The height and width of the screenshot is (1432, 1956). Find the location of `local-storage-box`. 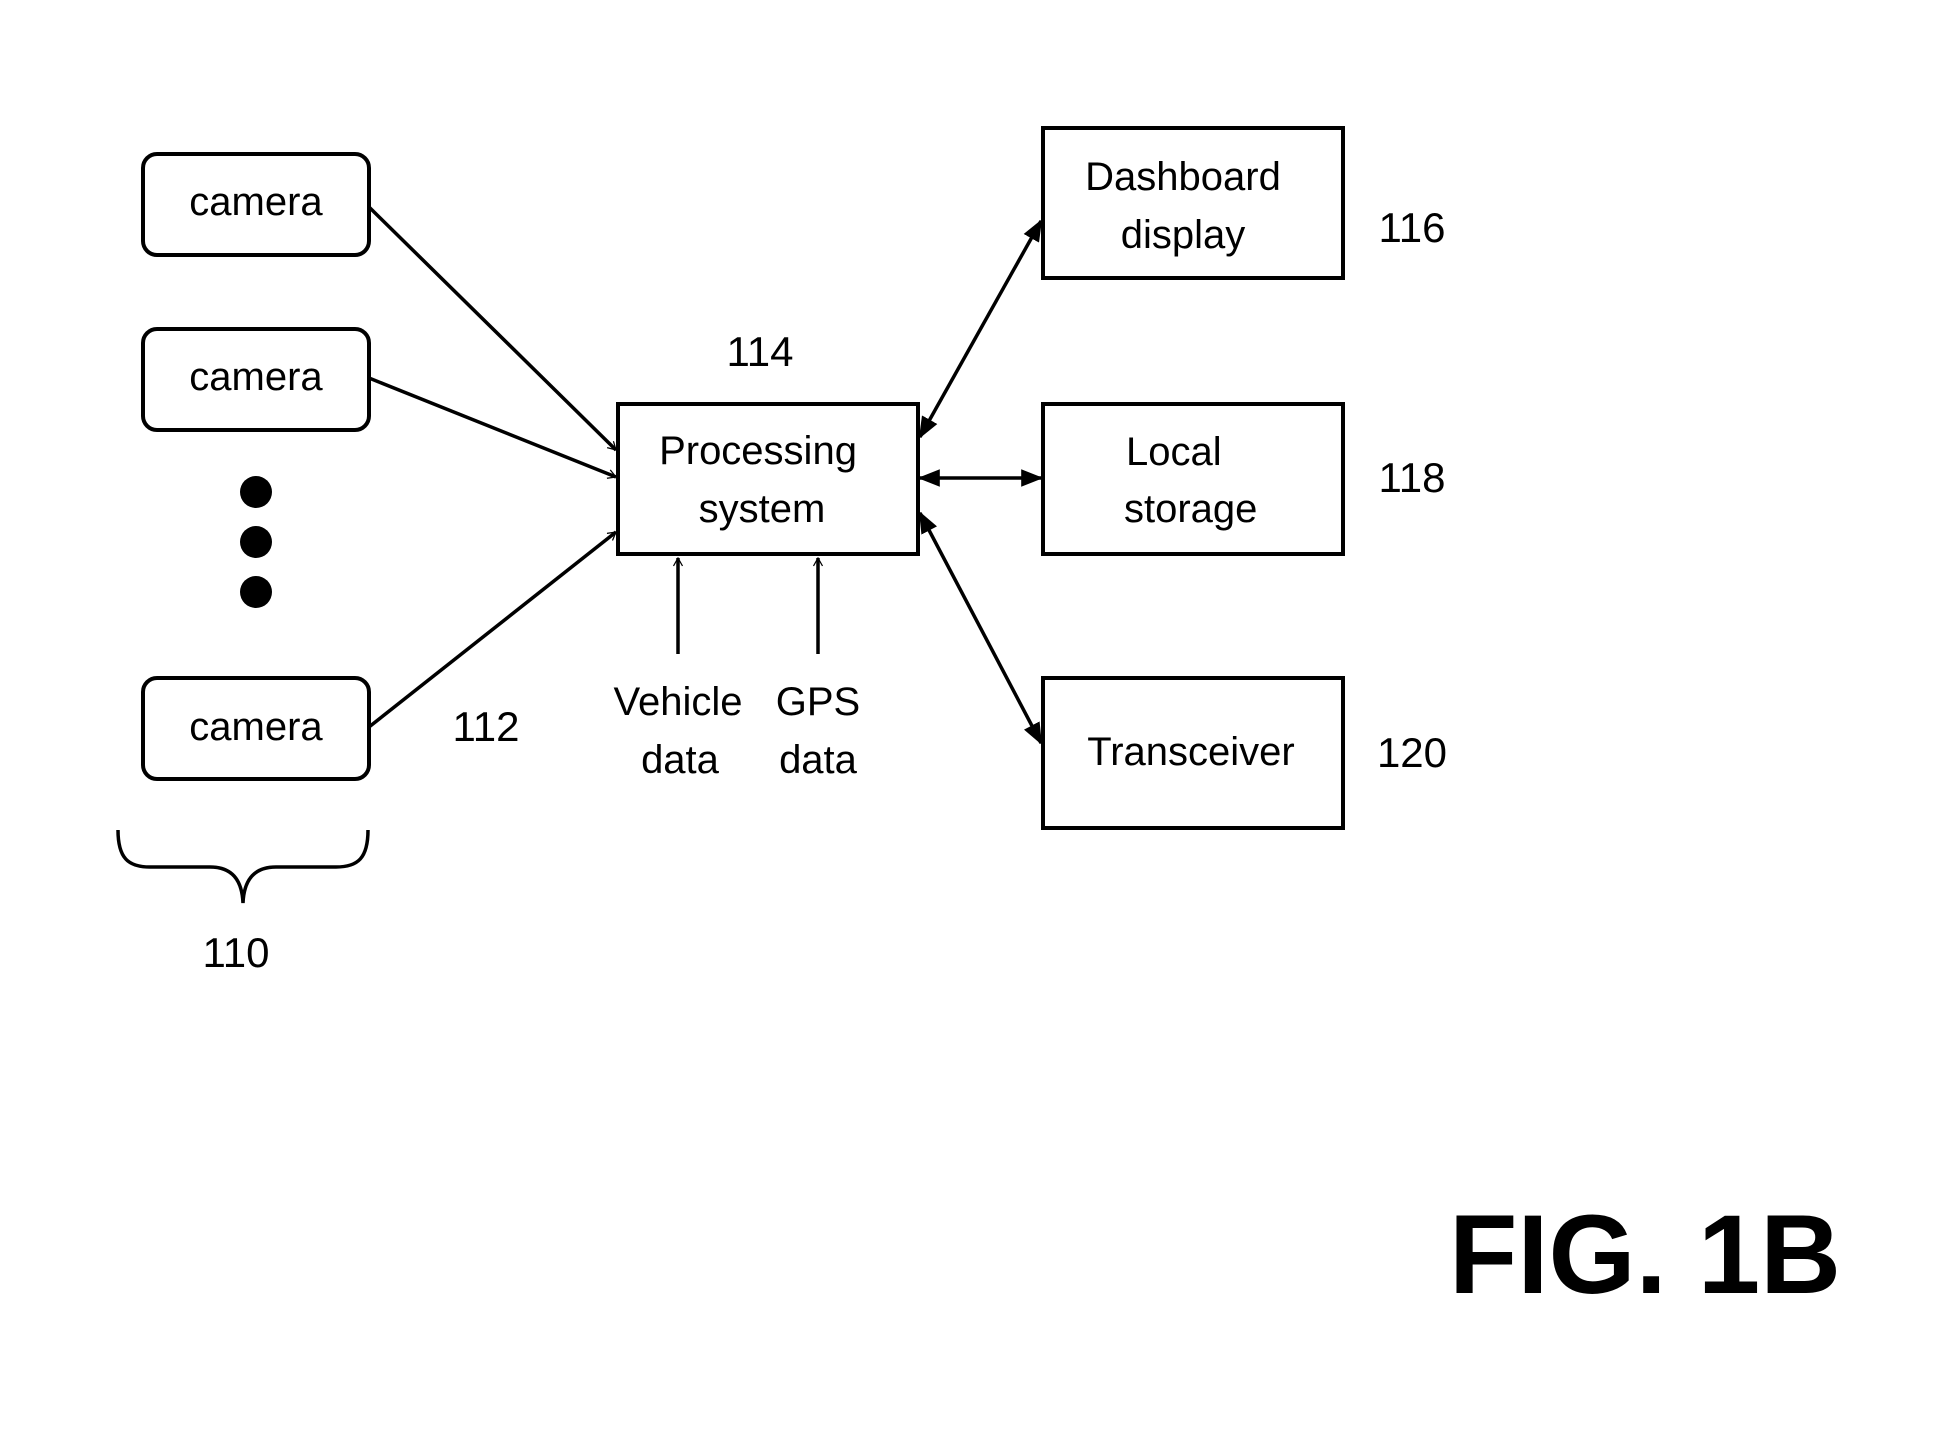

local-storage-box is located at coordinates (1193, 479).